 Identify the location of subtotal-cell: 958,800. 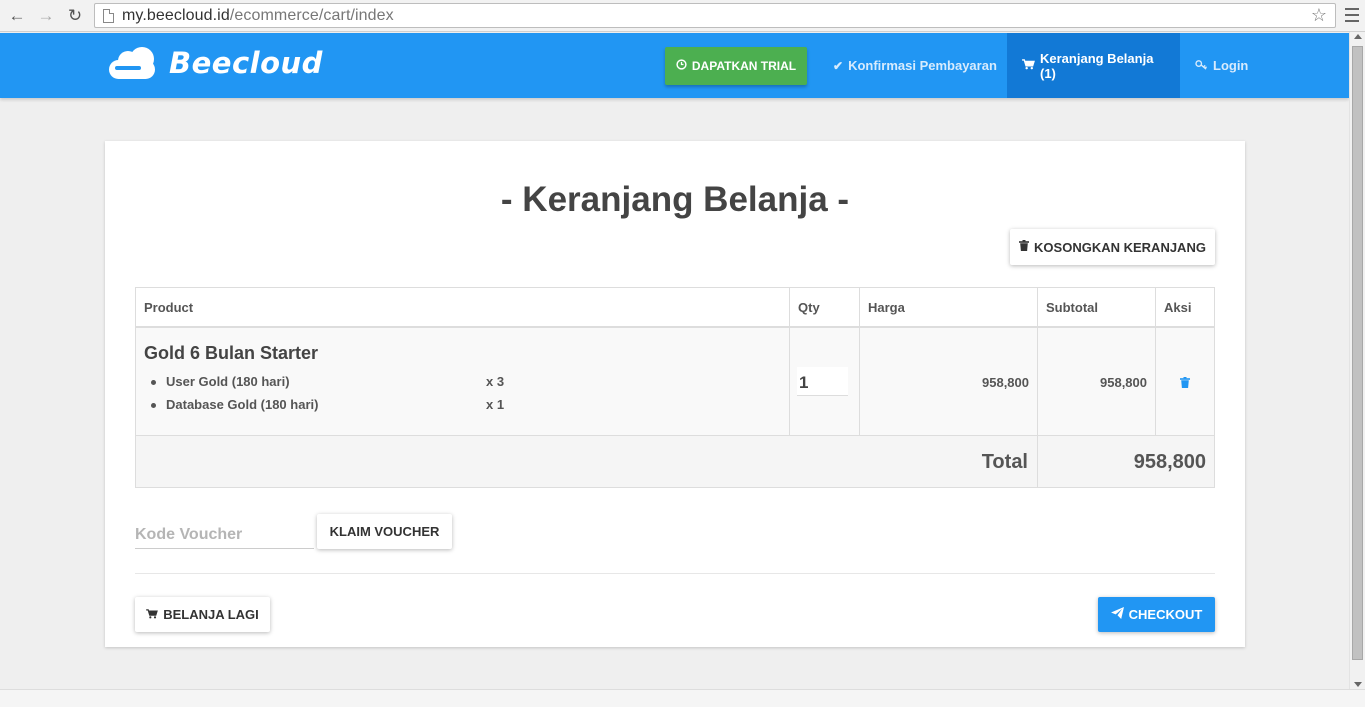
(1097, 381).